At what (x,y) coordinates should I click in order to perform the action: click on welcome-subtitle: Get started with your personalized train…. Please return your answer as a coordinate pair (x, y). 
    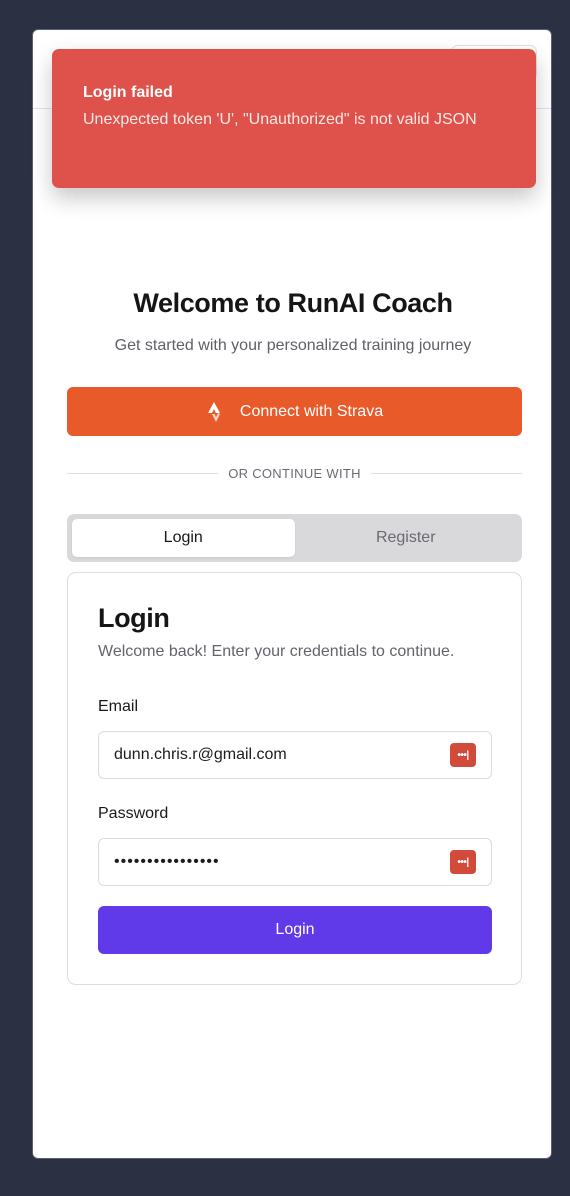
    Looking at the image, I should click on (293, 345).